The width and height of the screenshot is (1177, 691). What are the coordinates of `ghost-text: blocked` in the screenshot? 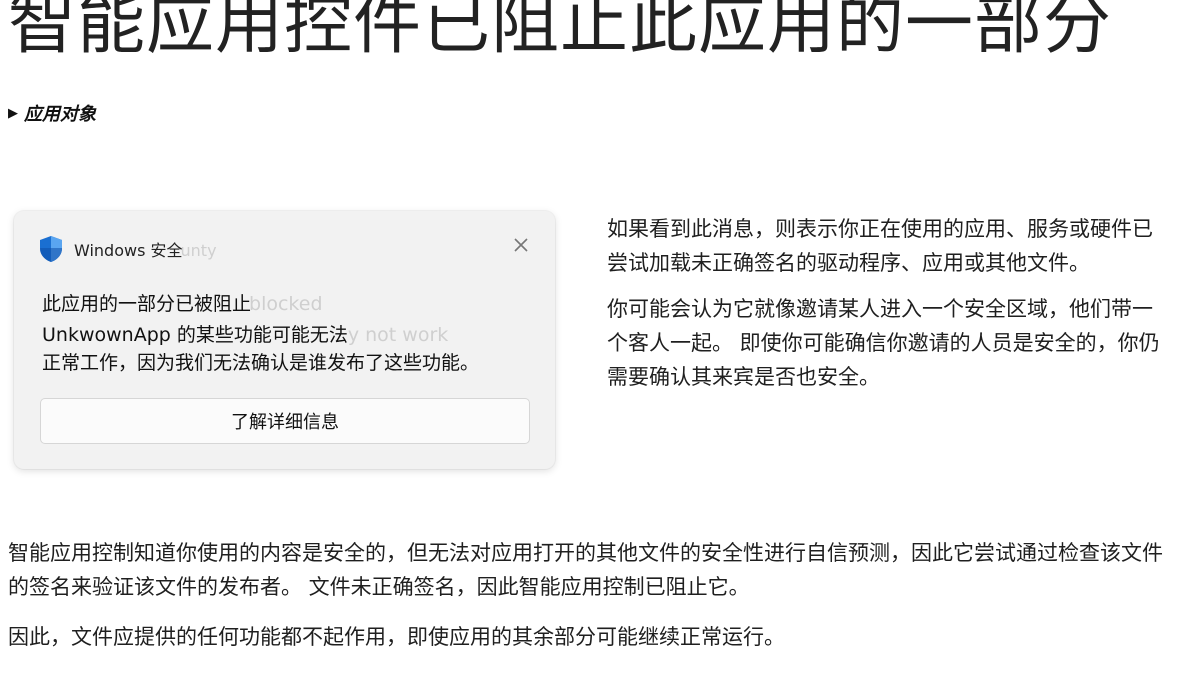 It's located at (286, 304).